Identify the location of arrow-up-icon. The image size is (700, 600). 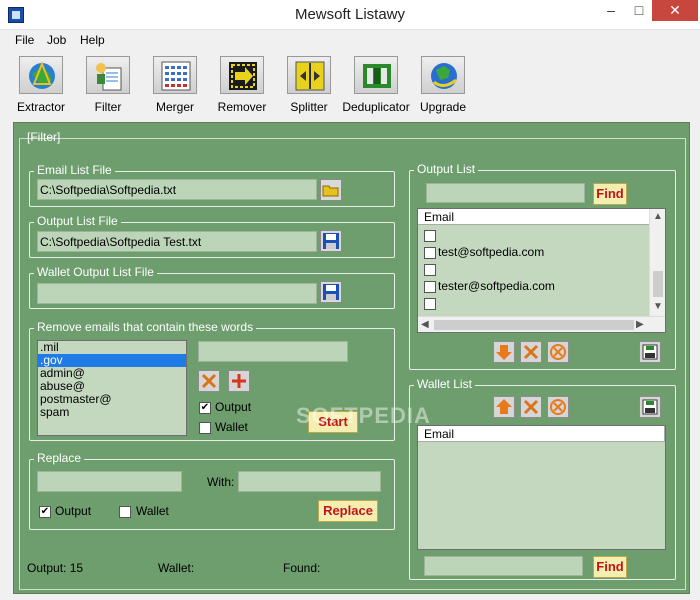
(504, 406).